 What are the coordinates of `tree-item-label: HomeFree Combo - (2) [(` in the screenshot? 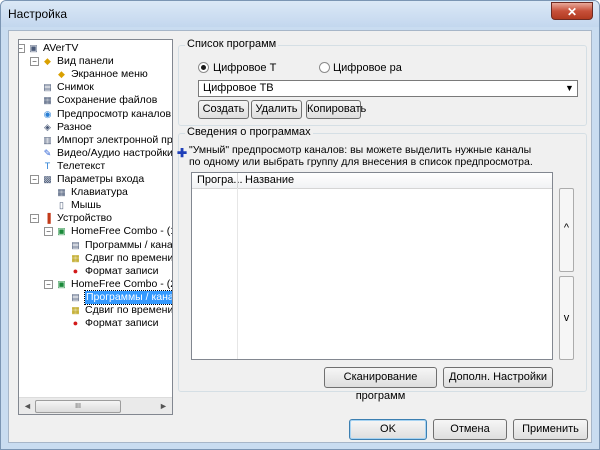 It's located at (121, 284).